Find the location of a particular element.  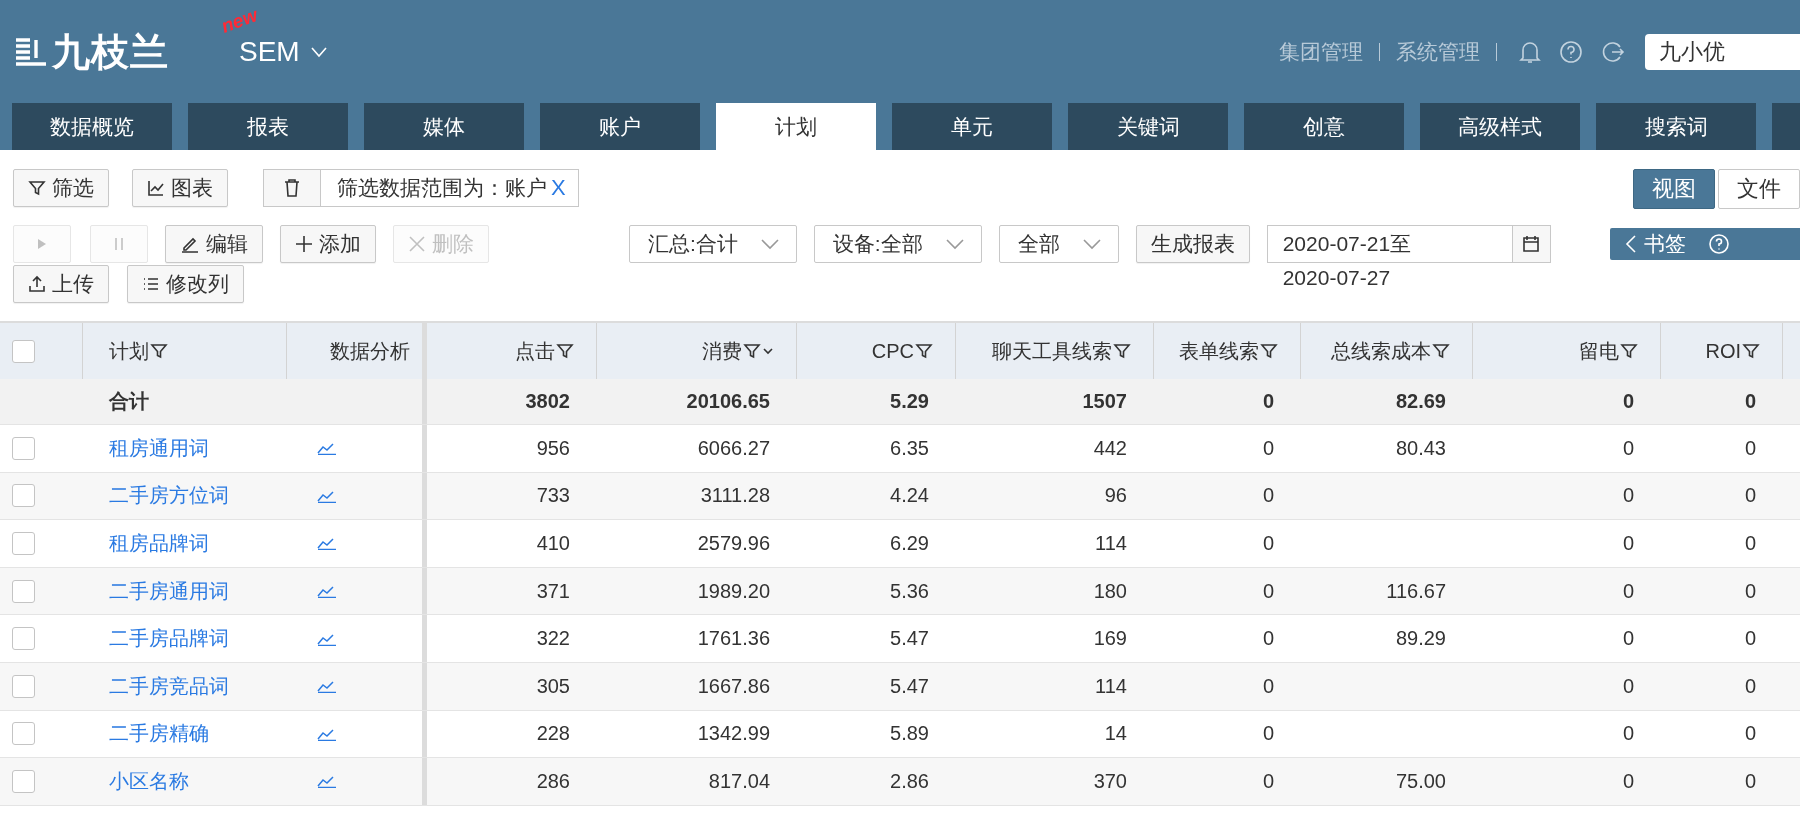

table-cell: 5.29 is located at coordinates (909, 401).